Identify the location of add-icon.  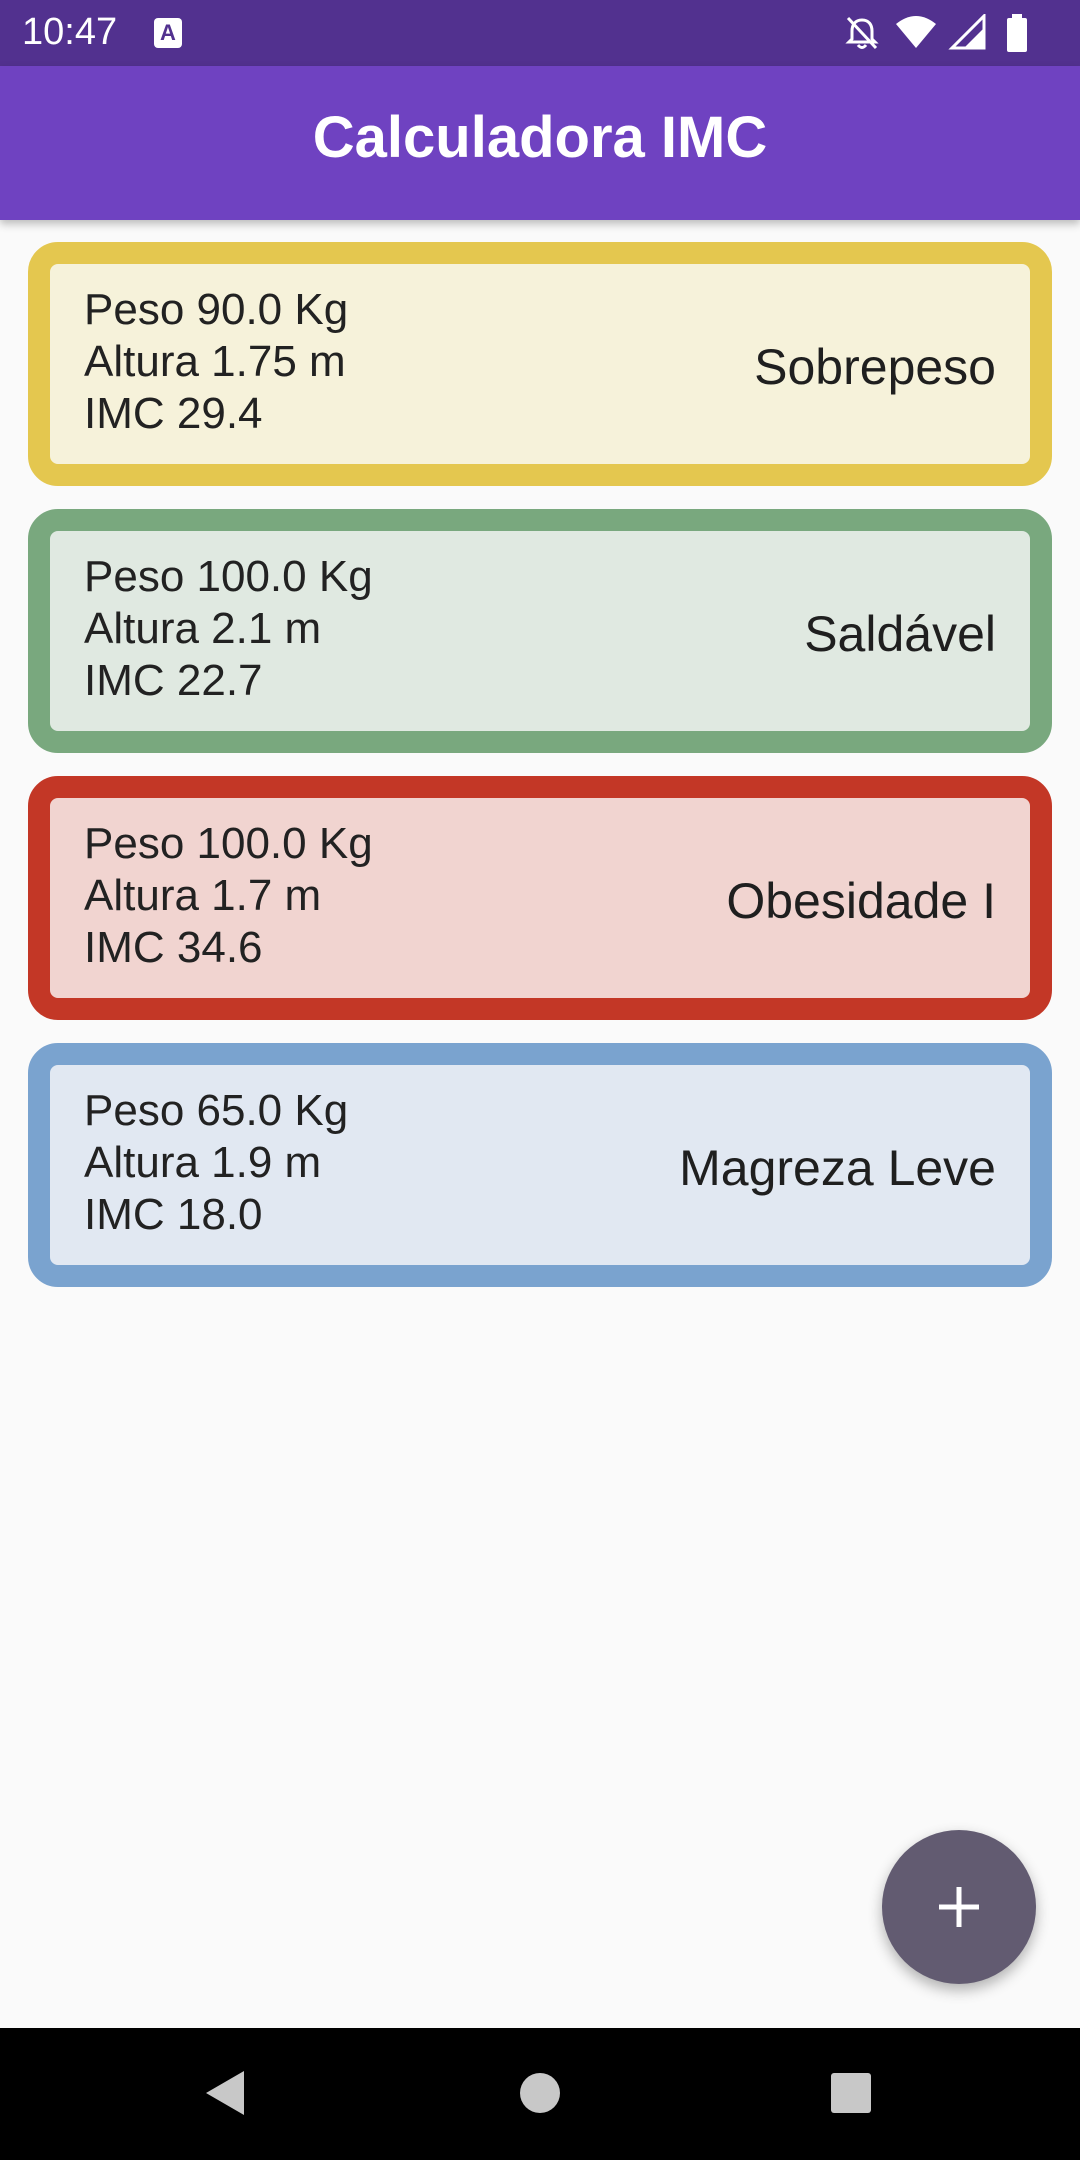
(959, 1907).